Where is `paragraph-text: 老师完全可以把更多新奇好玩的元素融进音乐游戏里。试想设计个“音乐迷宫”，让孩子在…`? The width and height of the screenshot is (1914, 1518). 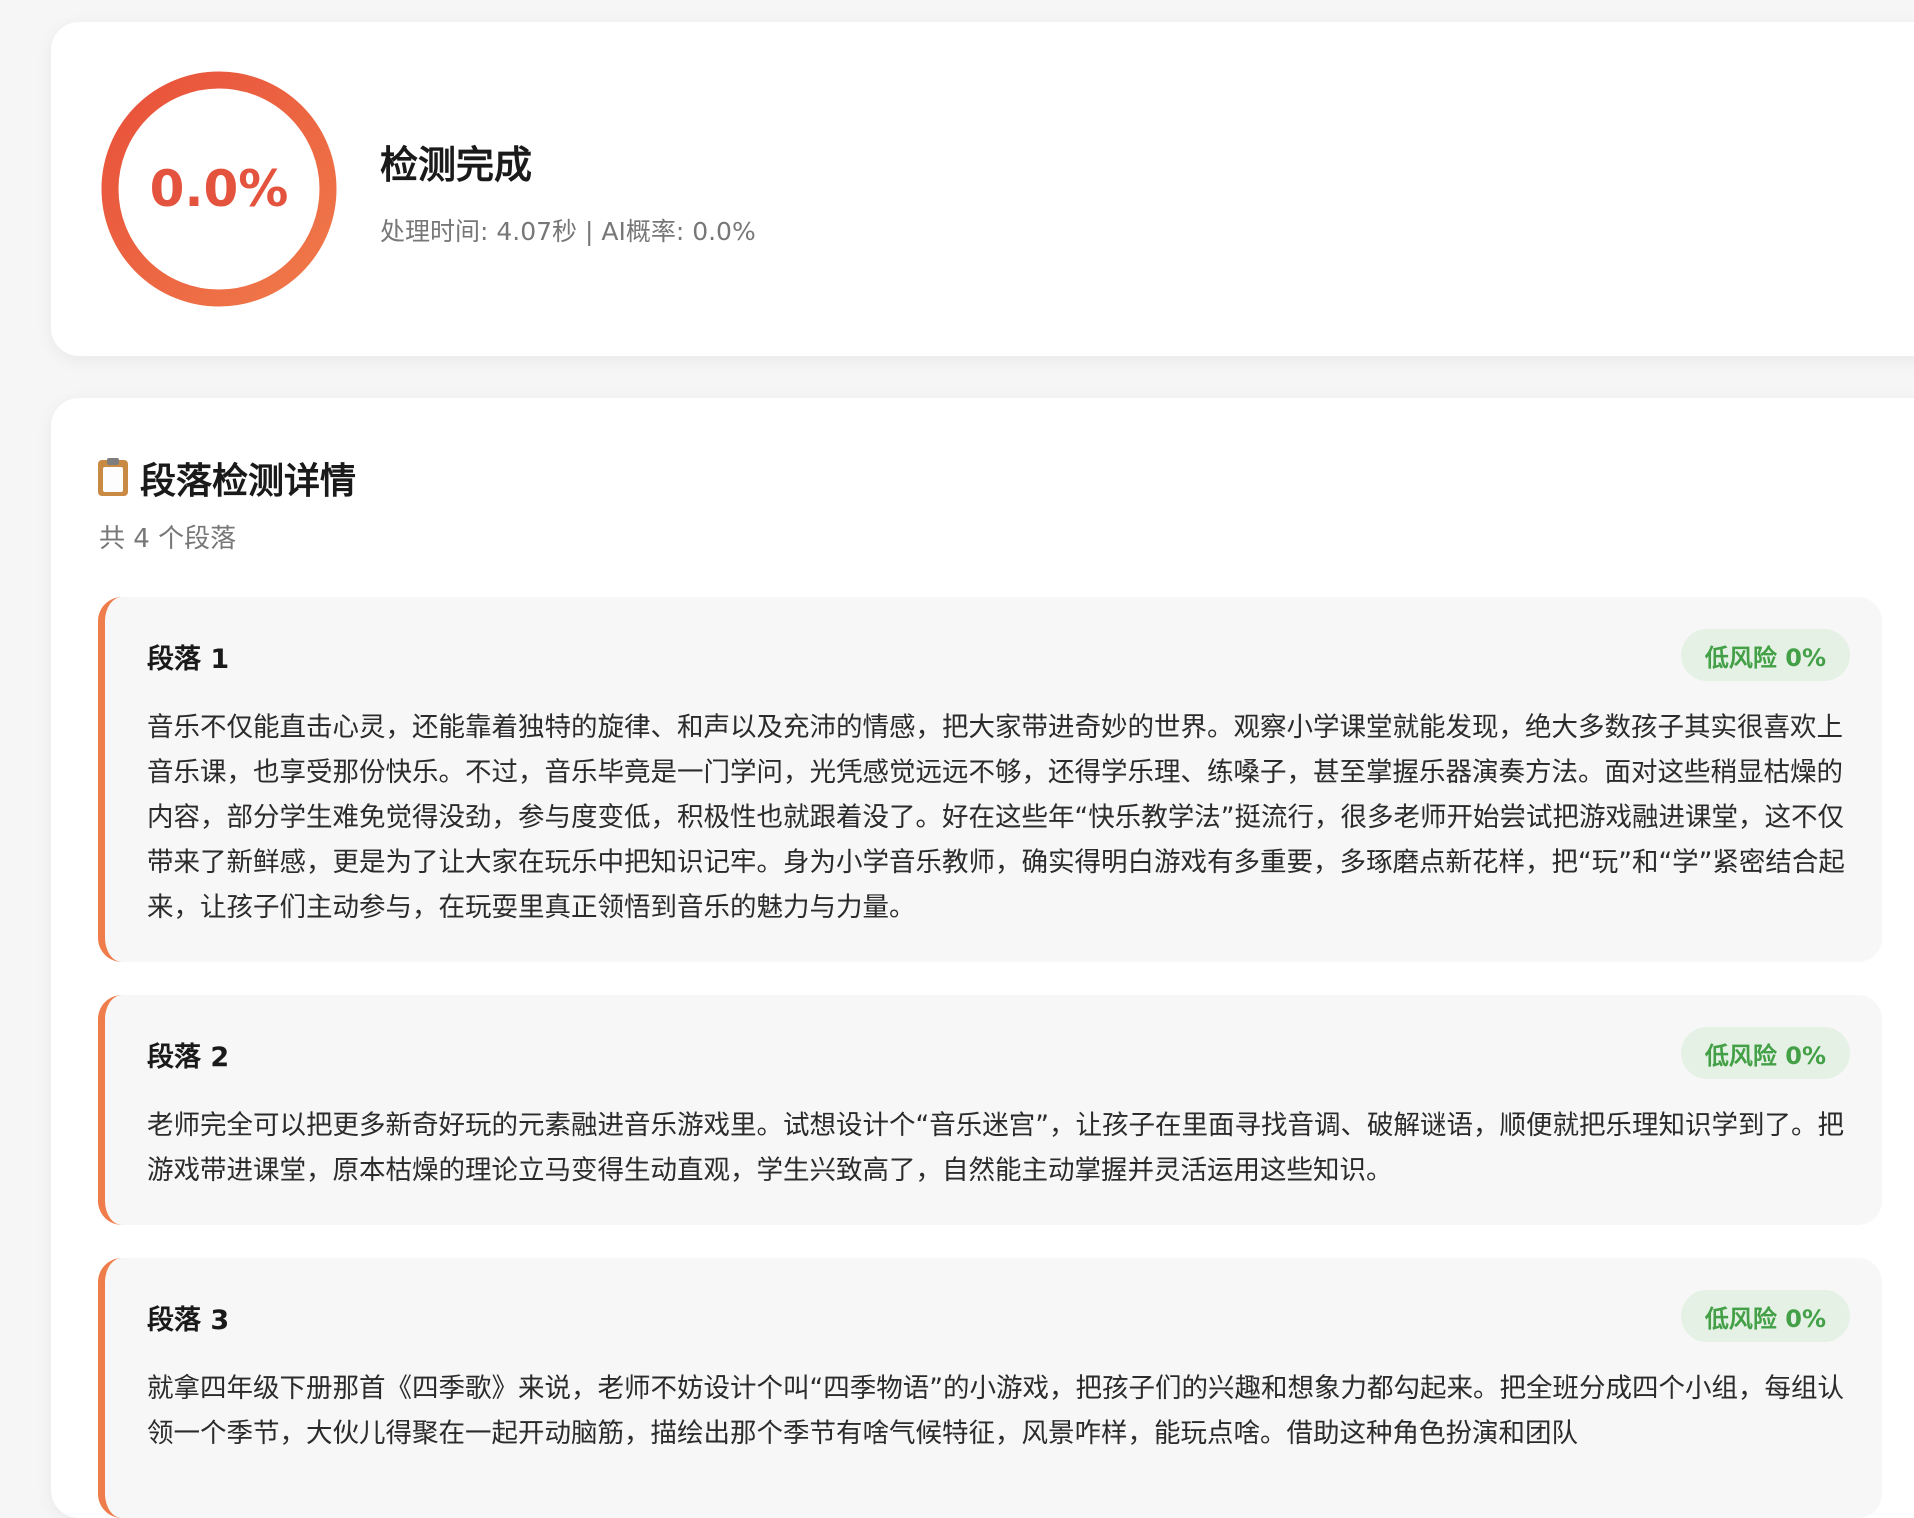 paragraph-text: 老师完全可以把更多新奇好玩的元素融进音乐游戏里。试想设计个“音乐迷宫”，让孩子在… is located at coordinates (995, 1148).